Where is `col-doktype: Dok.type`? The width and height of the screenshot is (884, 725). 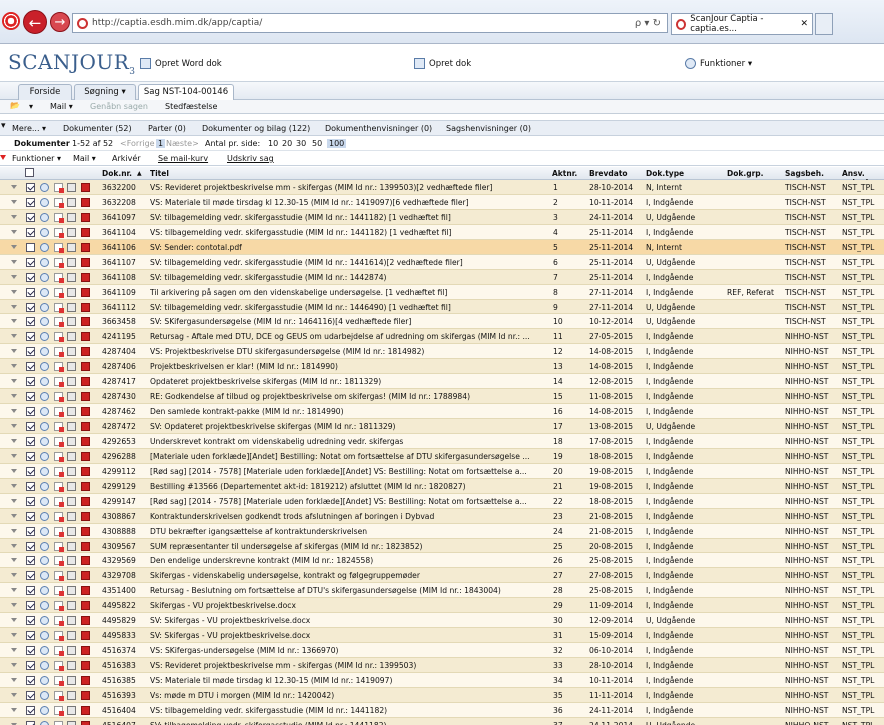
col-doktype: Dok.type is located at coordinates (665, 173).